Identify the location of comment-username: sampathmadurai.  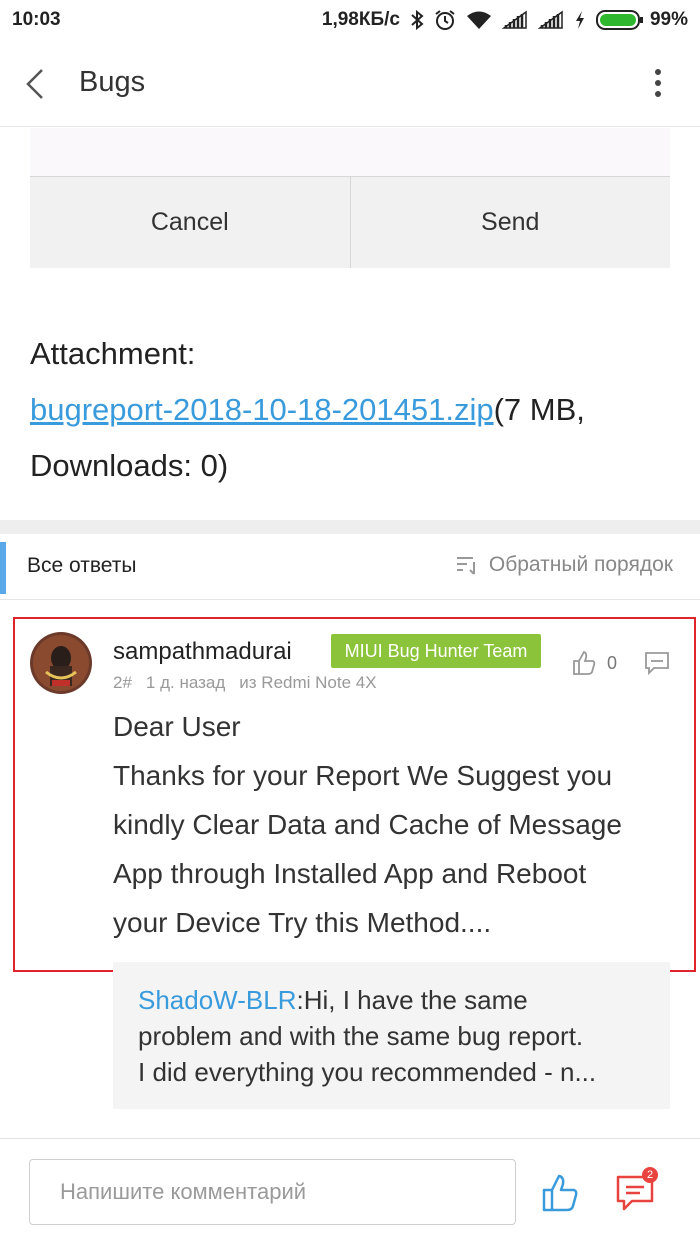
(202, 652).